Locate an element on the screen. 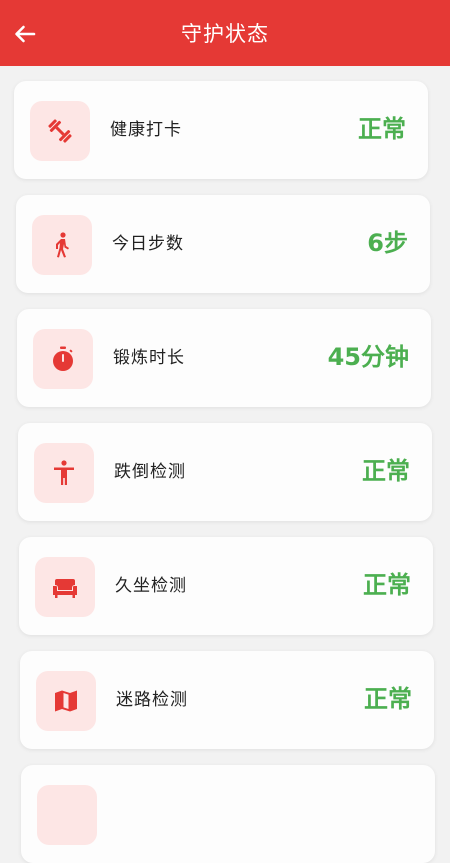  walking-person-icon is located at coordinates (62, 245).